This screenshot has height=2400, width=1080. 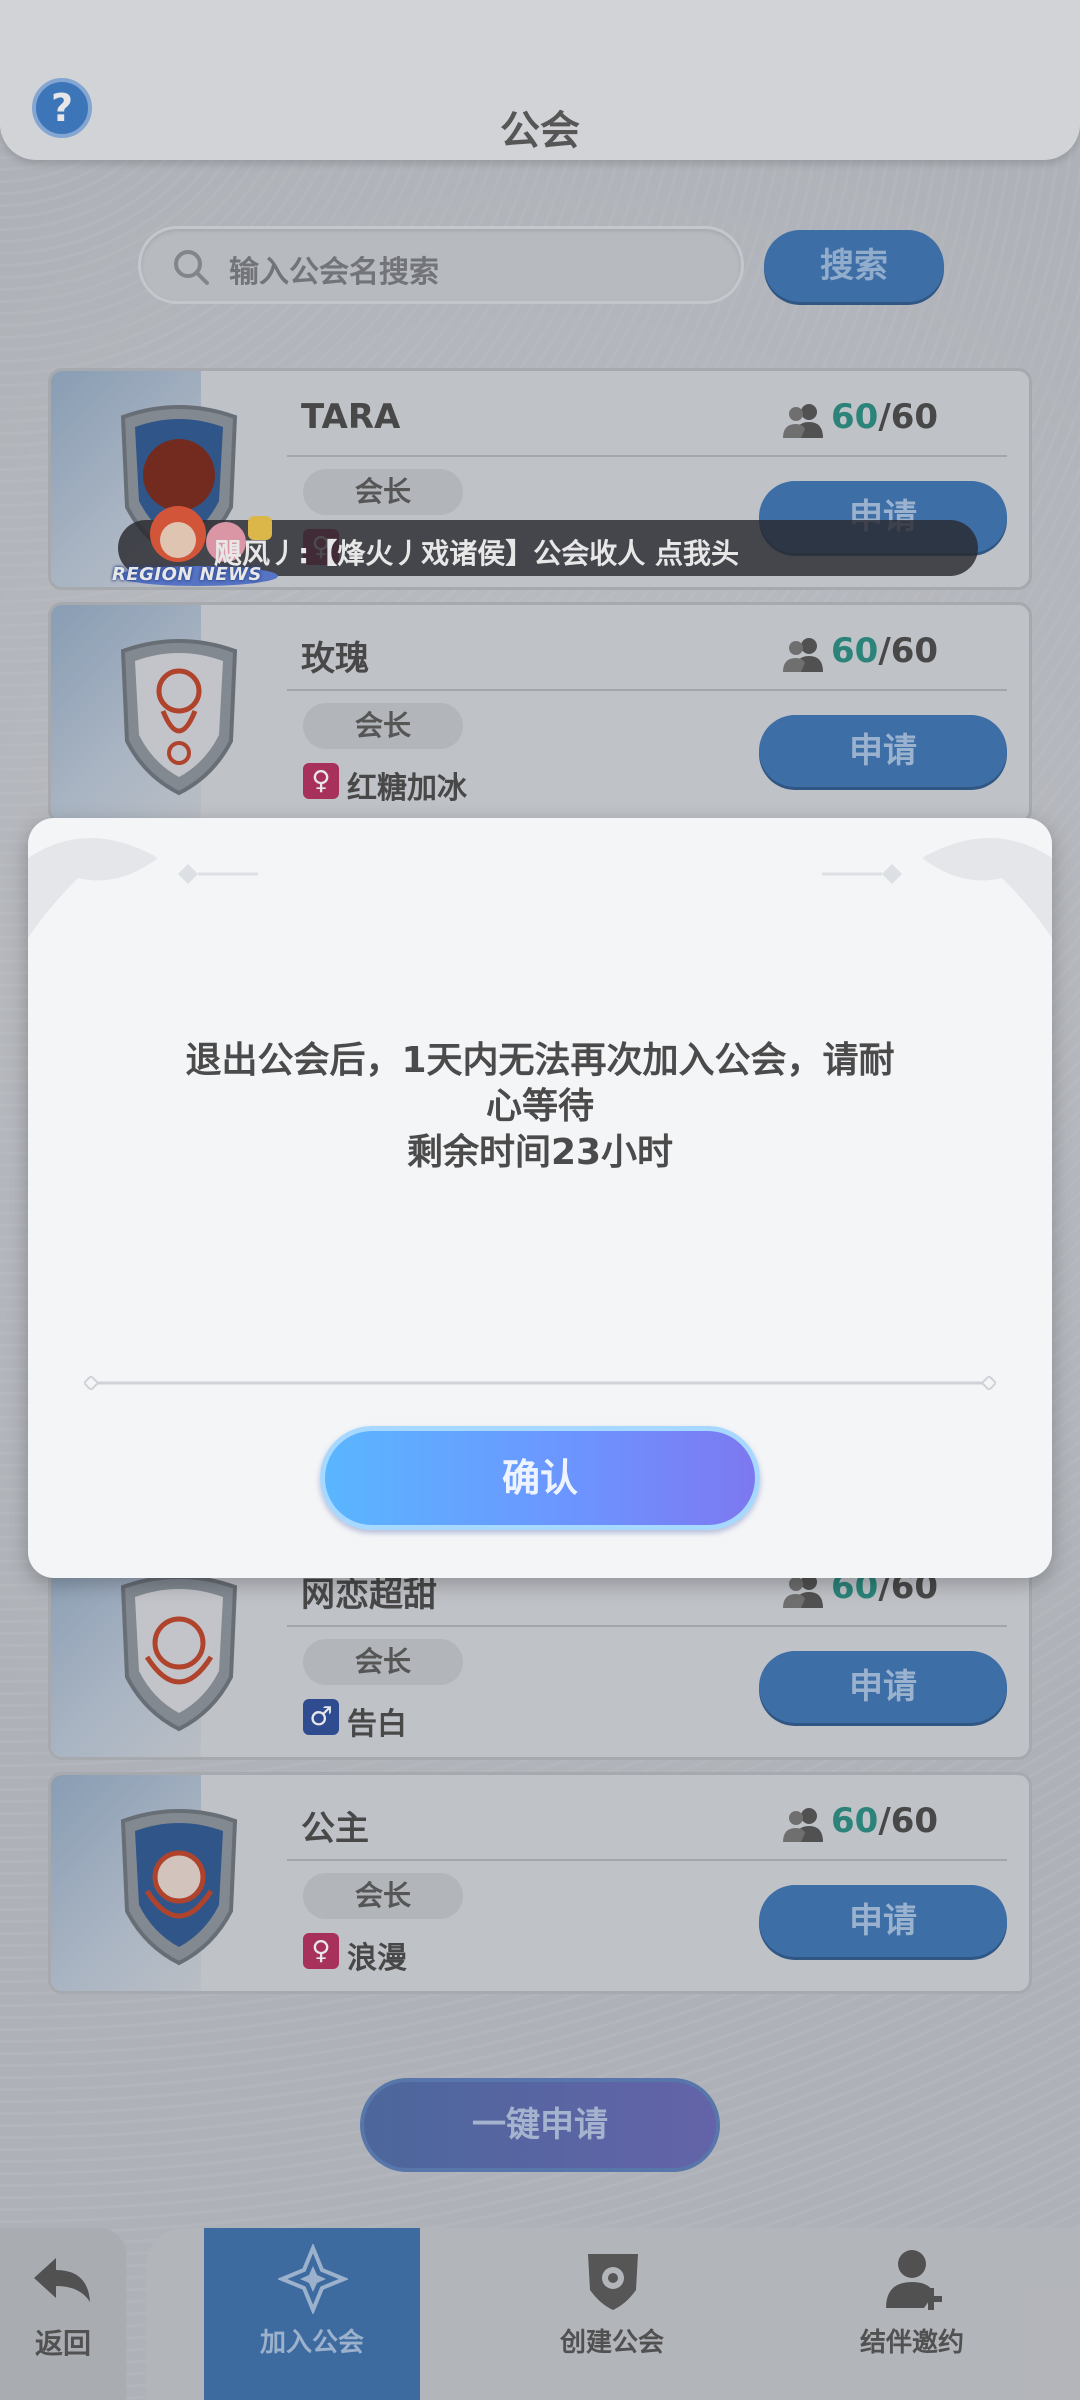 What do you see at coordinates (540, 1478) in the screenshot?
I see `confirm-button: 确认` at bounding box center [540, 1478].